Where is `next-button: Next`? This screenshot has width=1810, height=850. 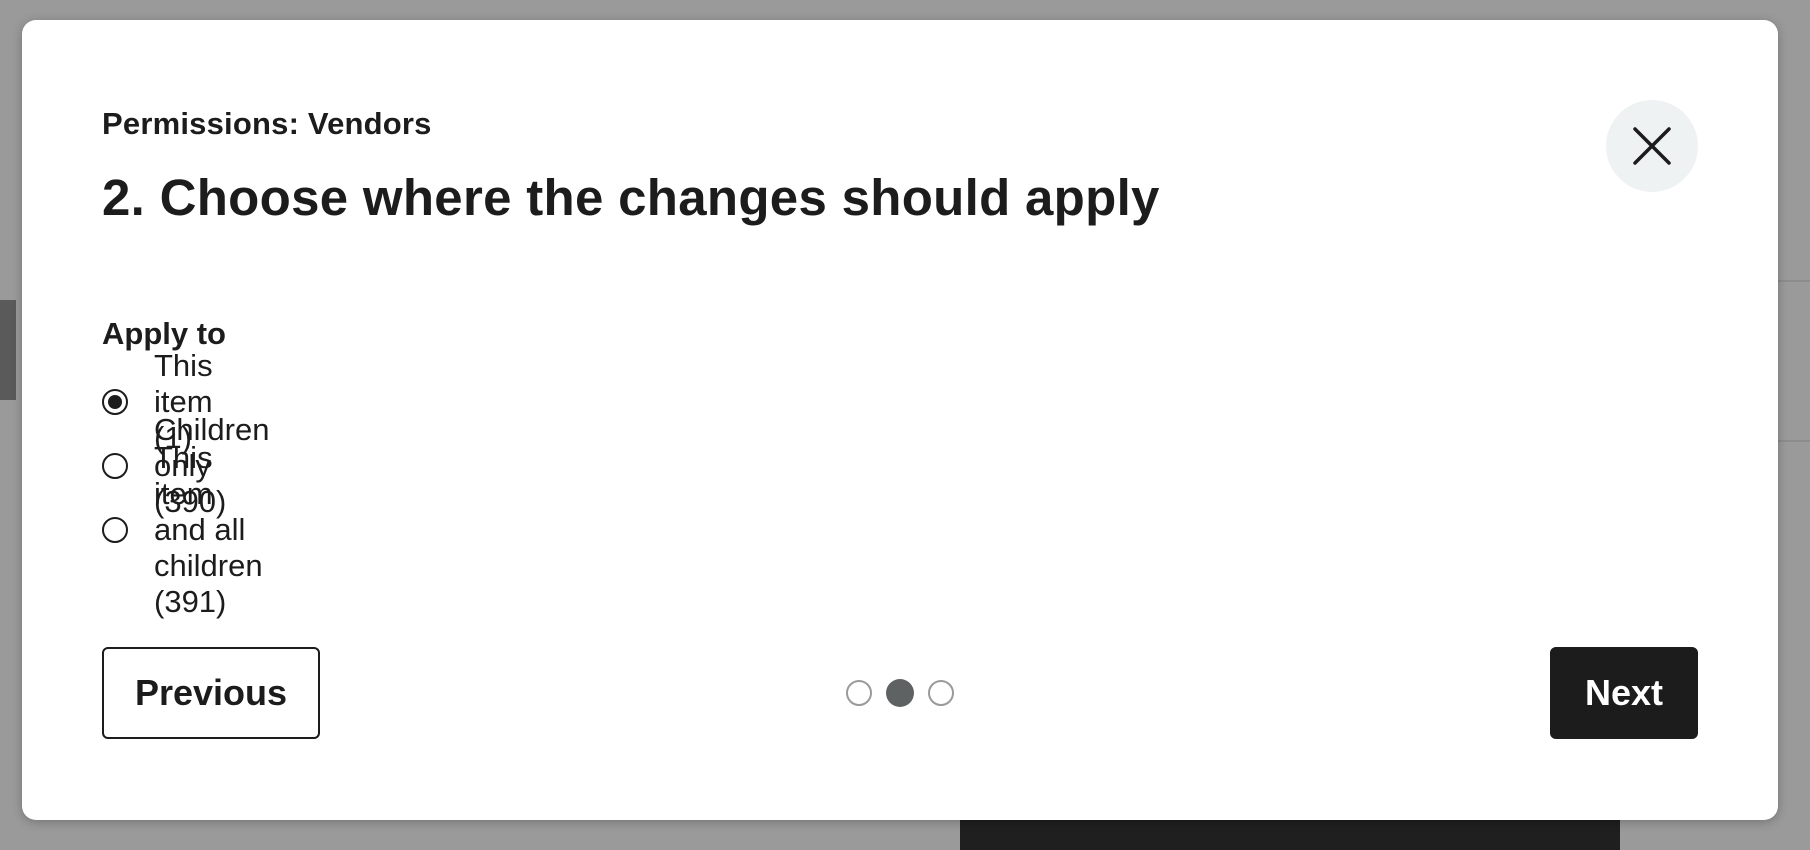 next-button: Next is located at coordinates (1624, 693).